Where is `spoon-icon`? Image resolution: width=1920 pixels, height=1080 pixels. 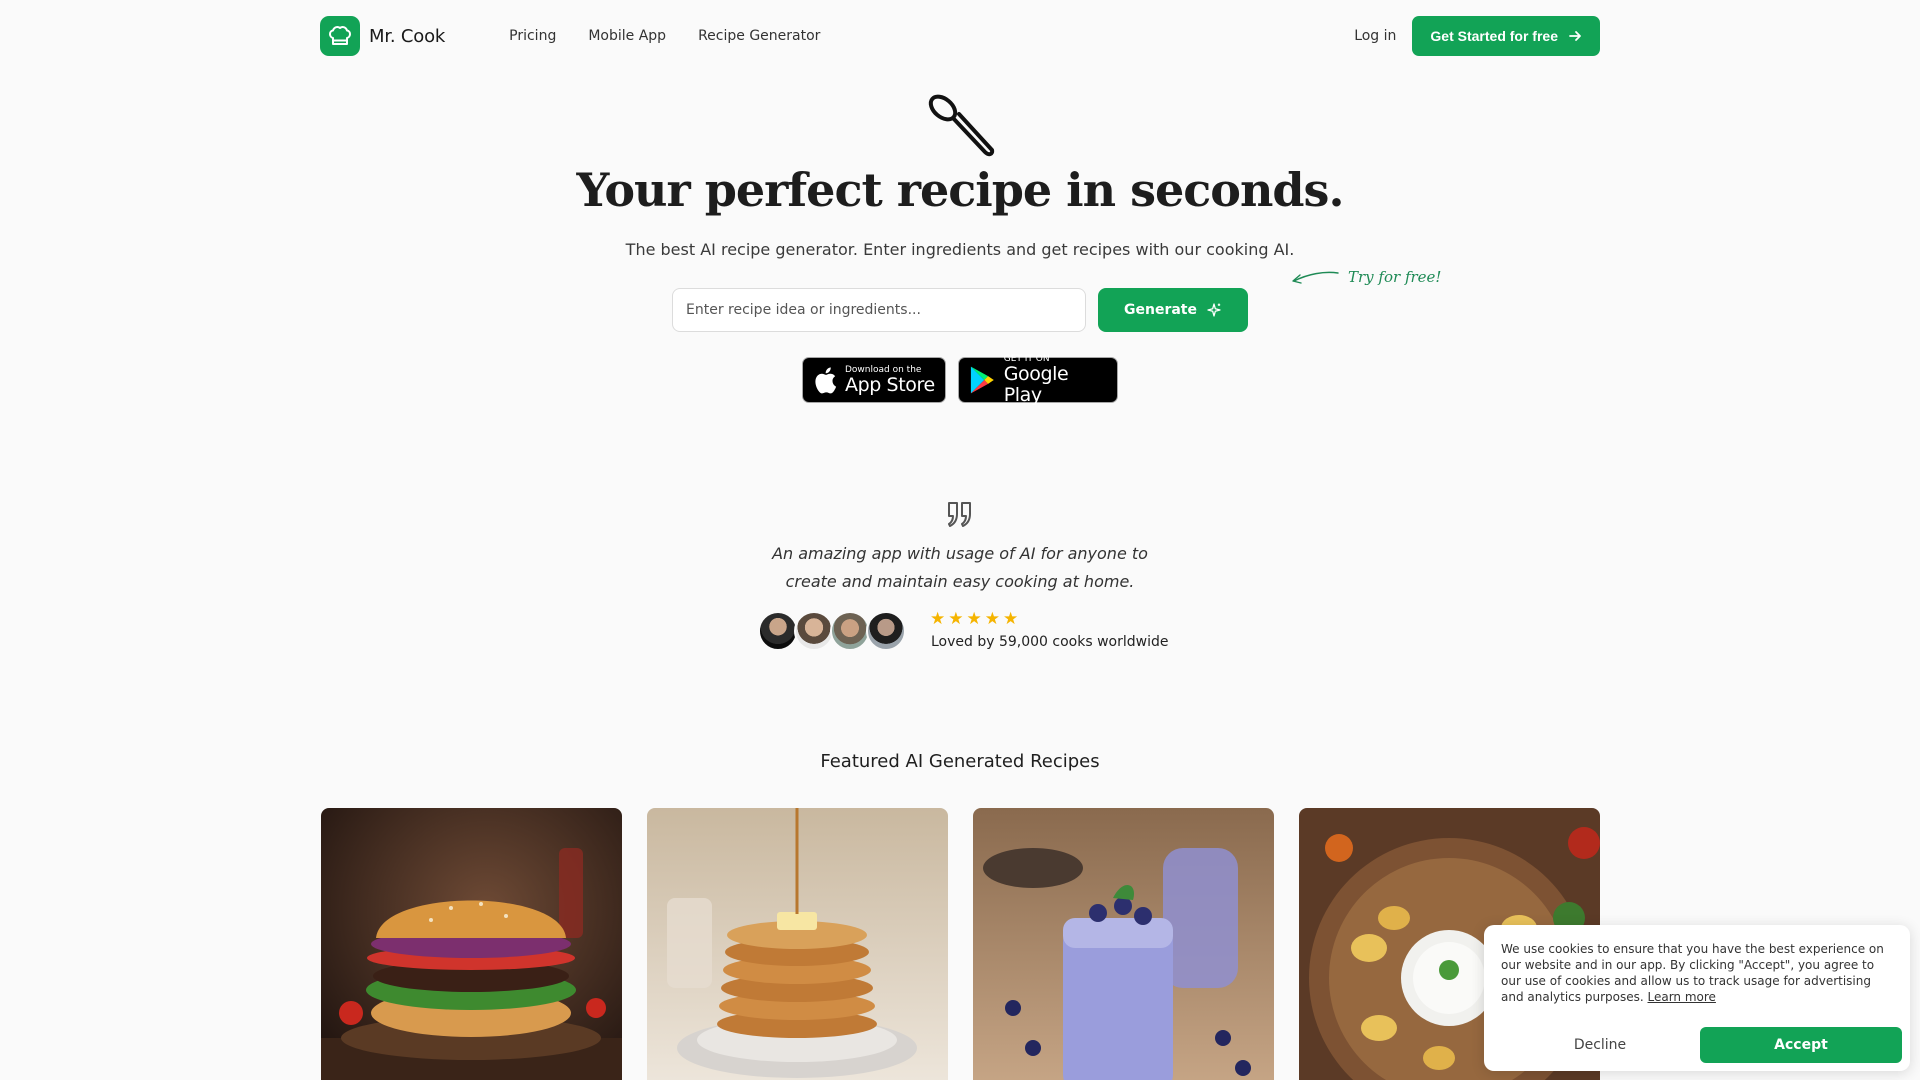 spoon-icon is located at coordinates (961, 125).